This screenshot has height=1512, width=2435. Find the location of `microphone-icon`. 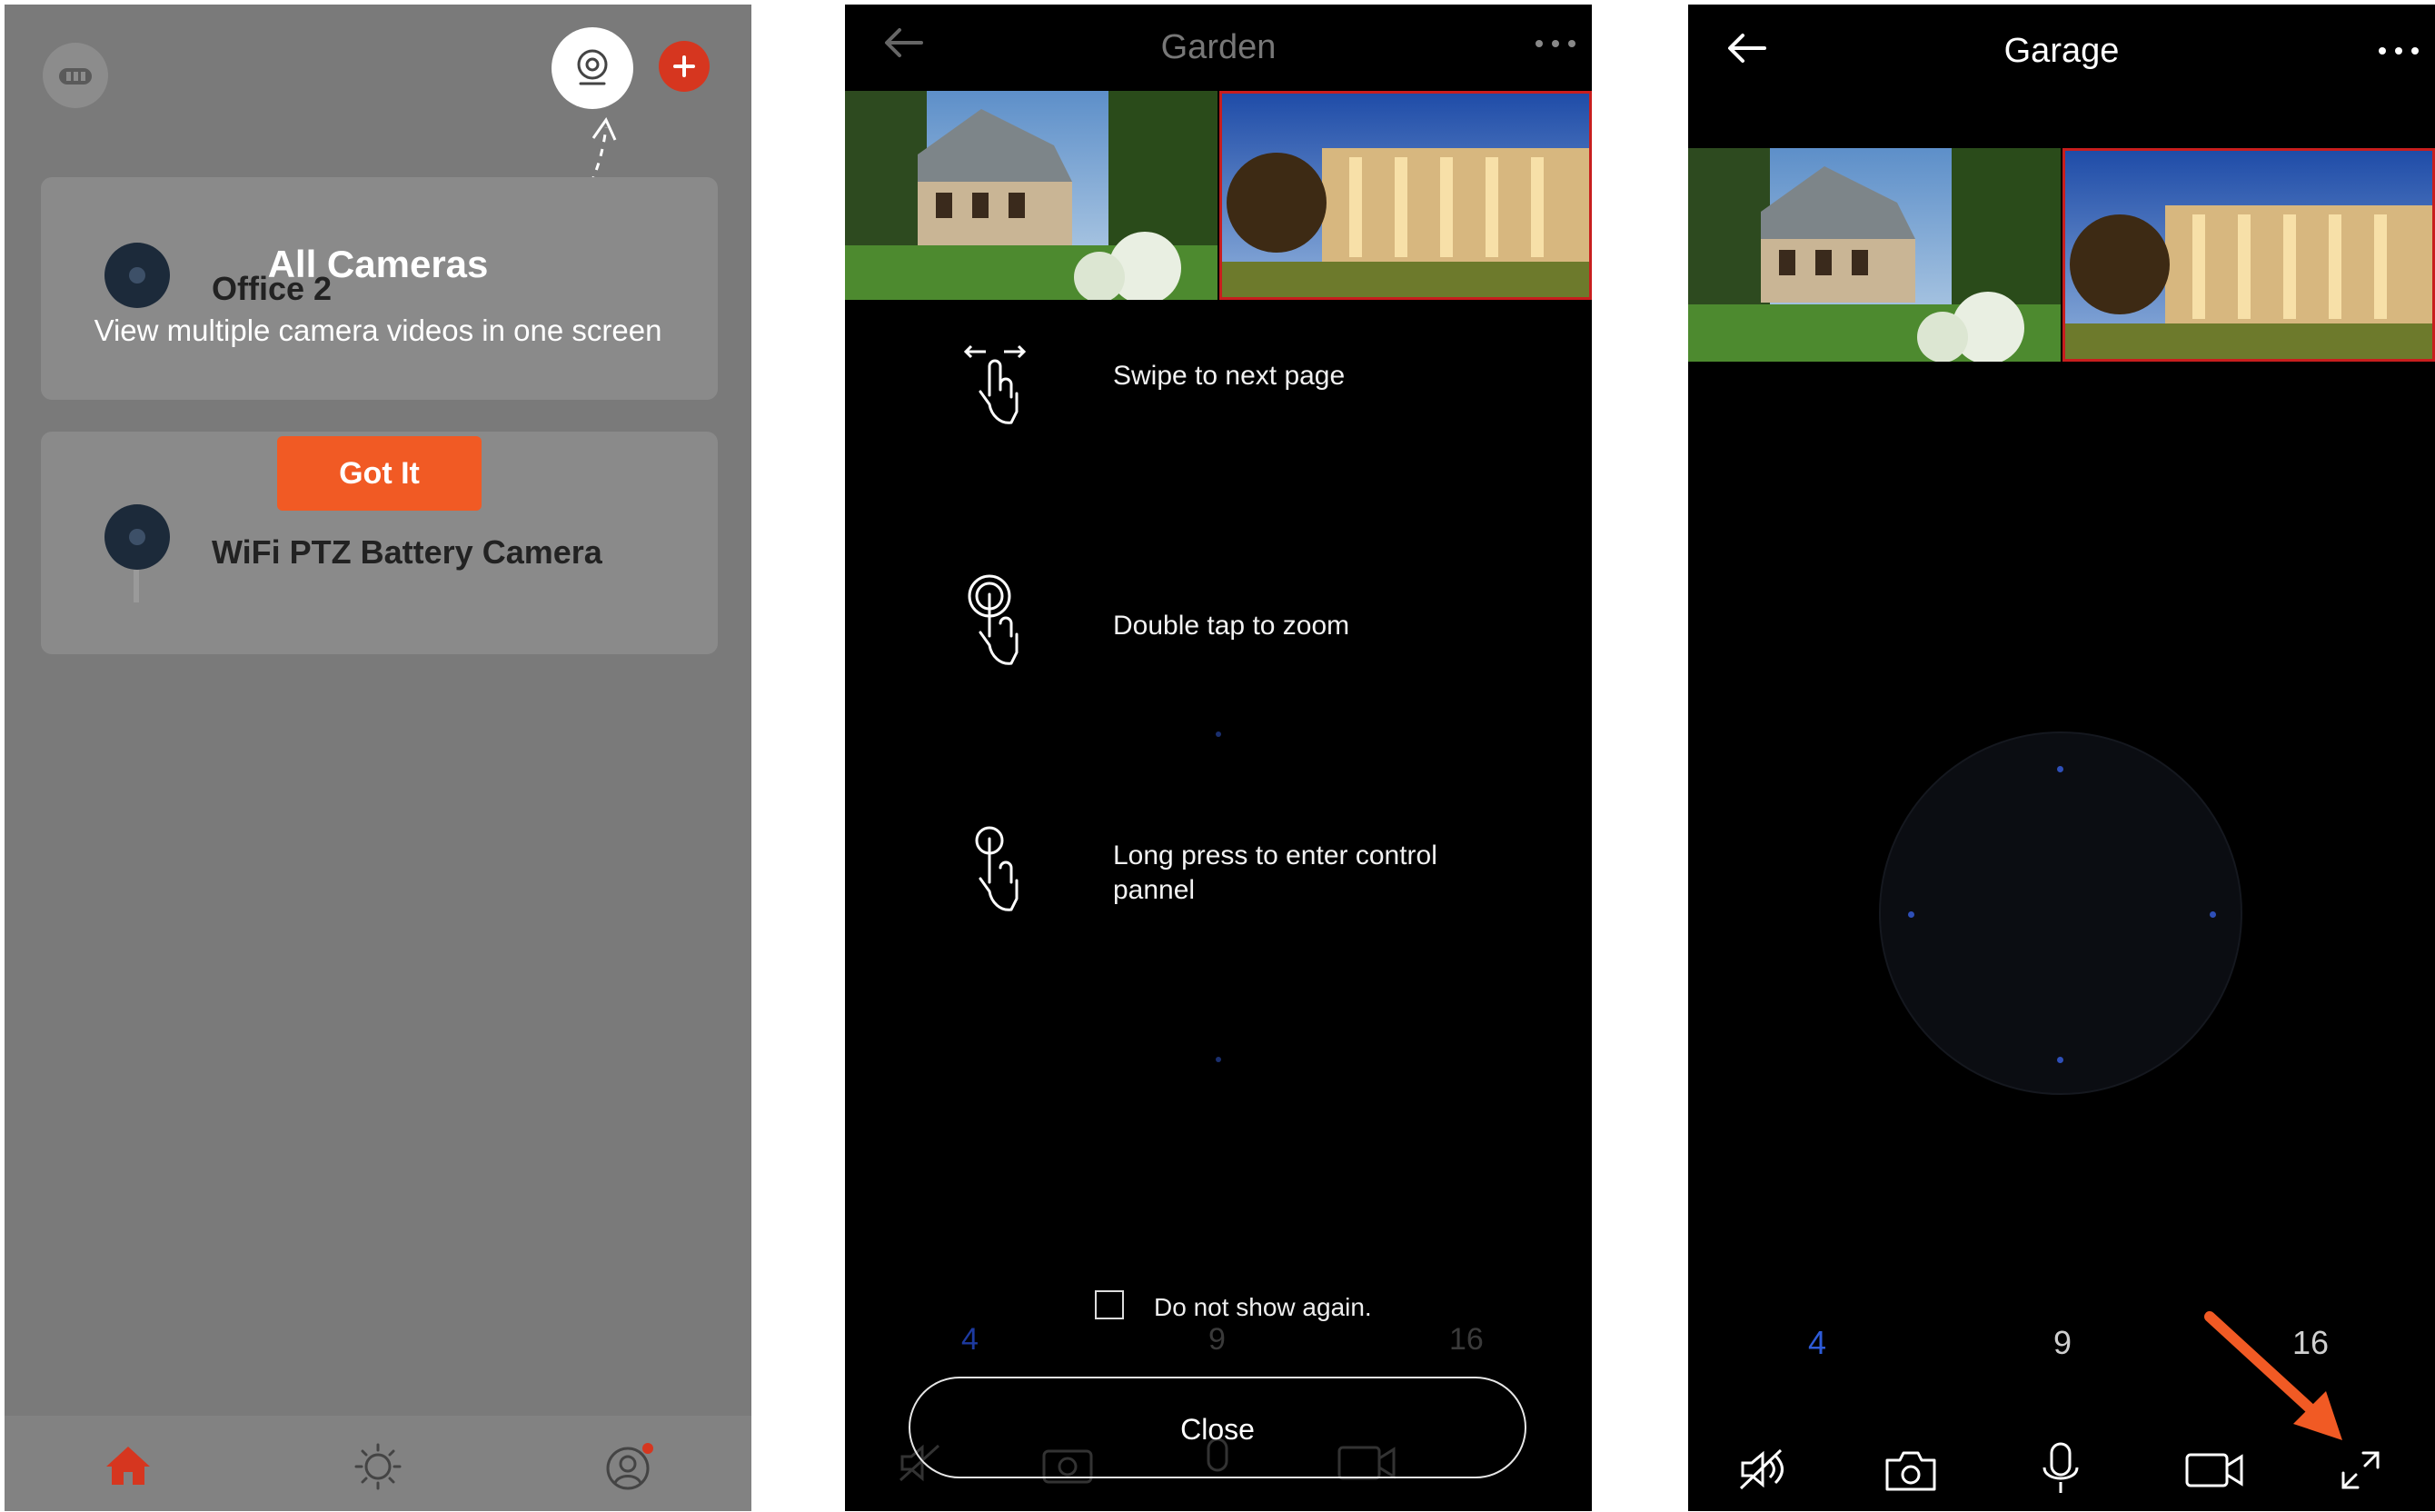

microphone-icon is located at coordinates (2061, 1469).